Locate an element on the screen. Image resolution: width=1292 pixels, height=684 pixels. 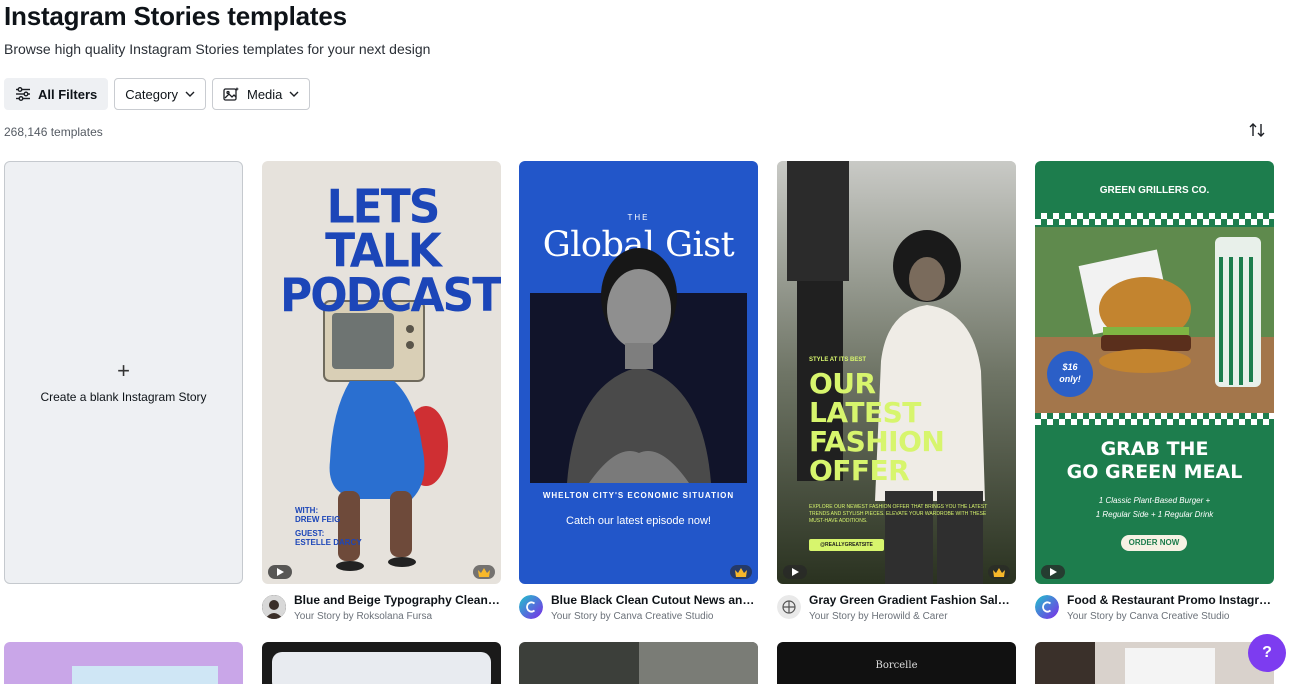
credit-text: ESTELLE DARCY is located at coordinates (328, 542).